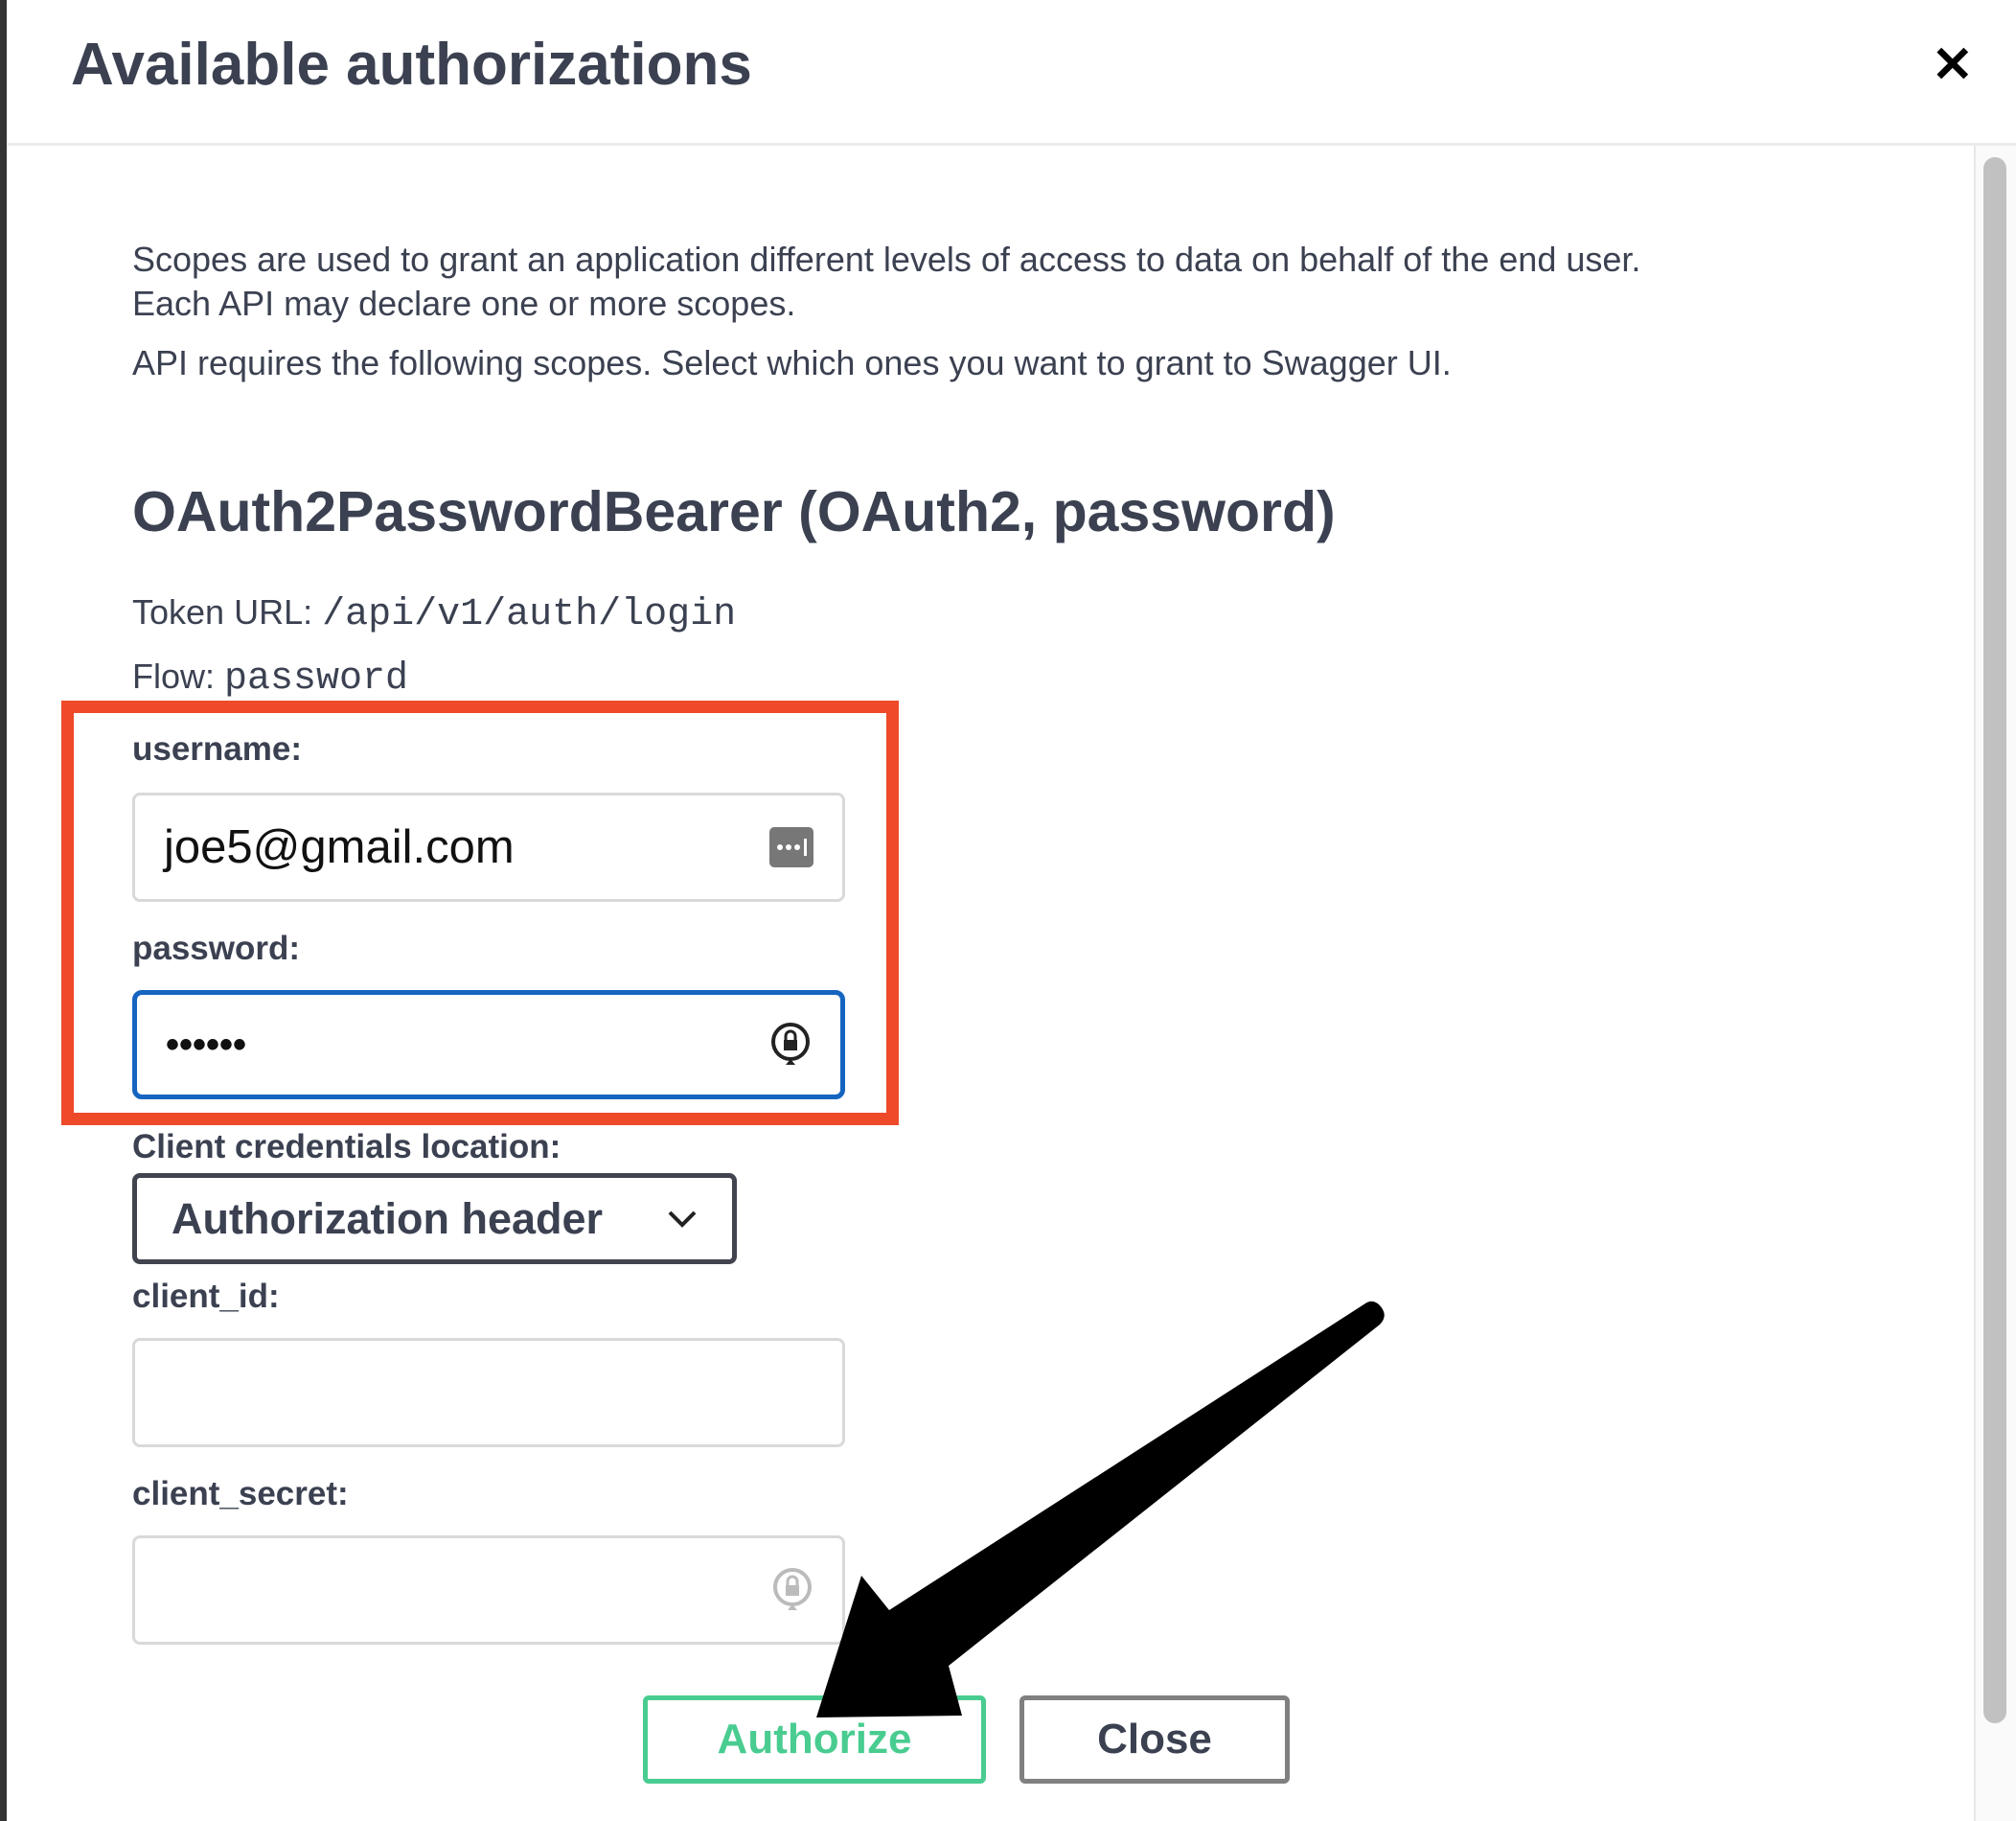 The width and height of the screenshot is (2016, 1821). What do you see at coordinates (217, 749) in the screenshot?
I see `username-label: username:` at bounding box center [217, 749].